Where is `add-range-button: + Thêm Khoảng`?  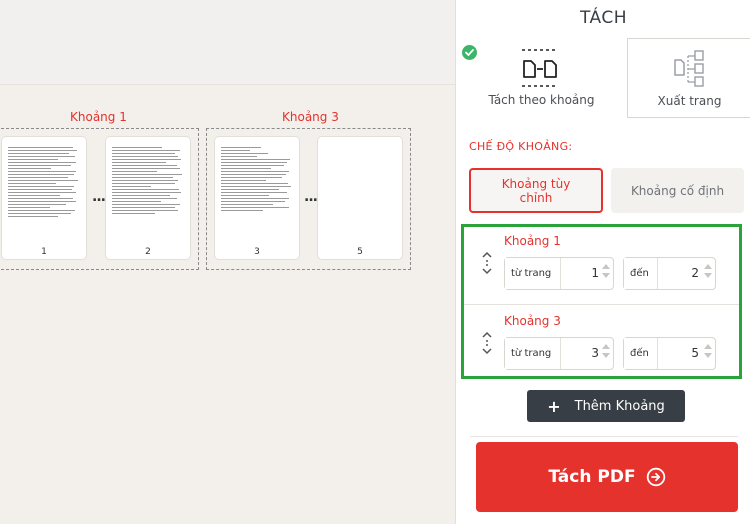
add-range-button: + Thêm Khoảng is located at coordinates (606, 406).